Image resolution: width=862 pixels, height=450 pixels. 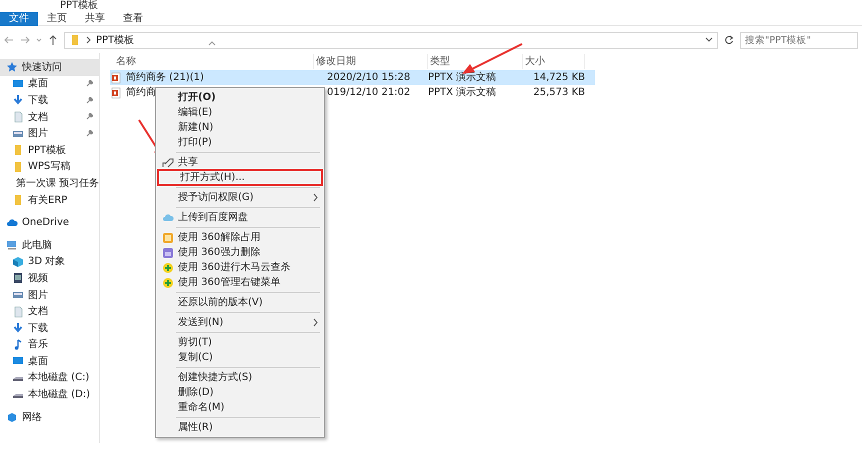 What do you see at coordinates (168, 238) in the screenshot?
I see `tool-icon` at bounding box center [168, 238].